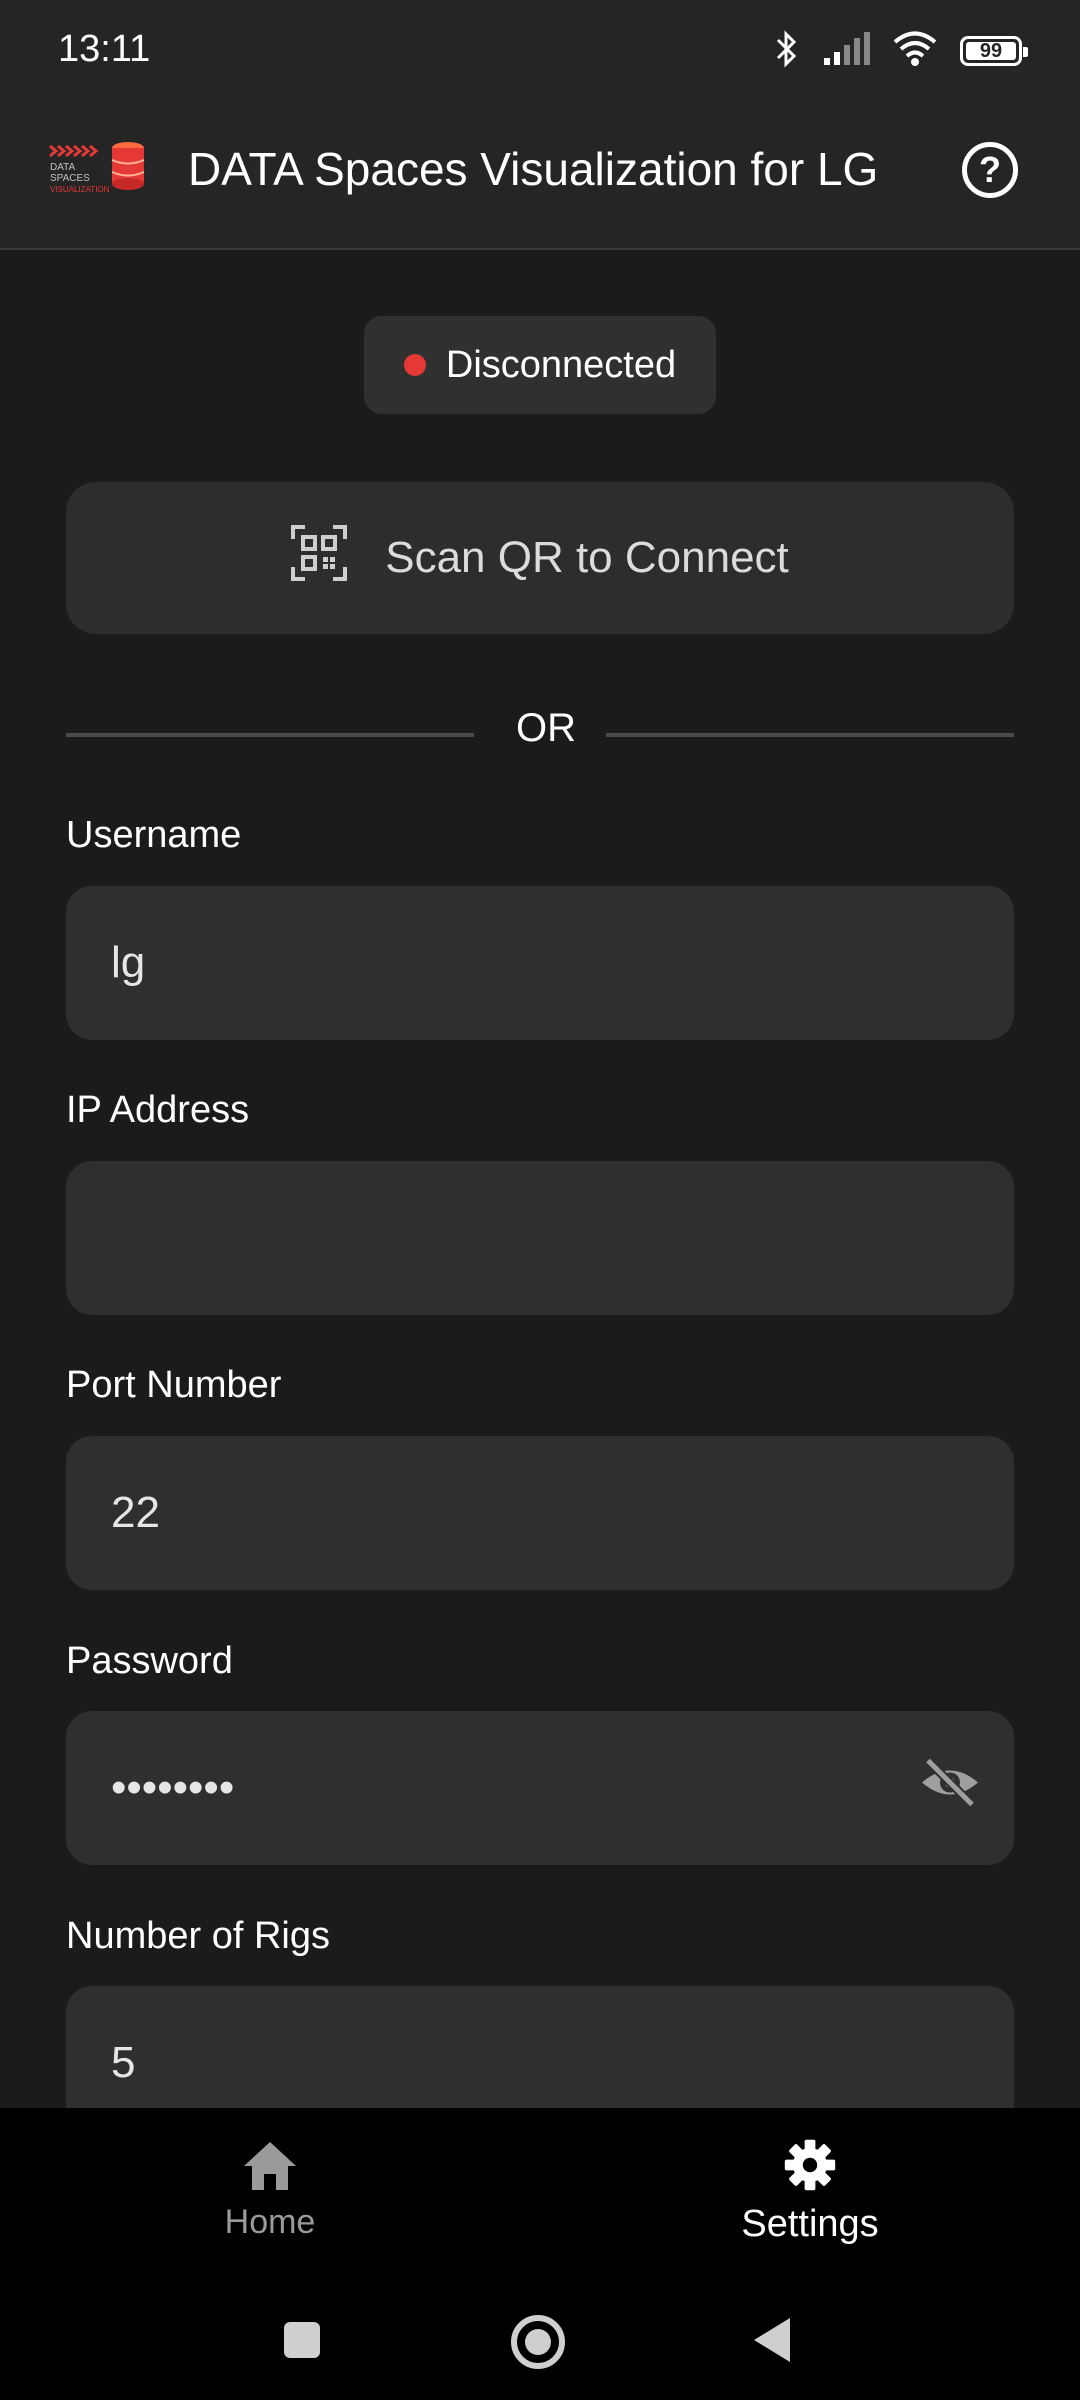 This screenshot has width=1080, height=2400. I want to click on wifi-icon, so click(915, 51).